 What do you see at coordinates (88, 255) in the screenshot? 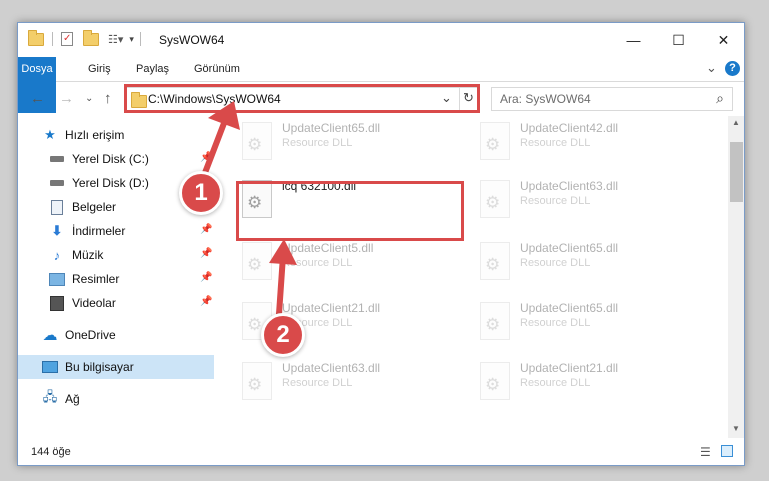
I see `sidebar-item-label: Müzik` at bounding box center [88, 255].